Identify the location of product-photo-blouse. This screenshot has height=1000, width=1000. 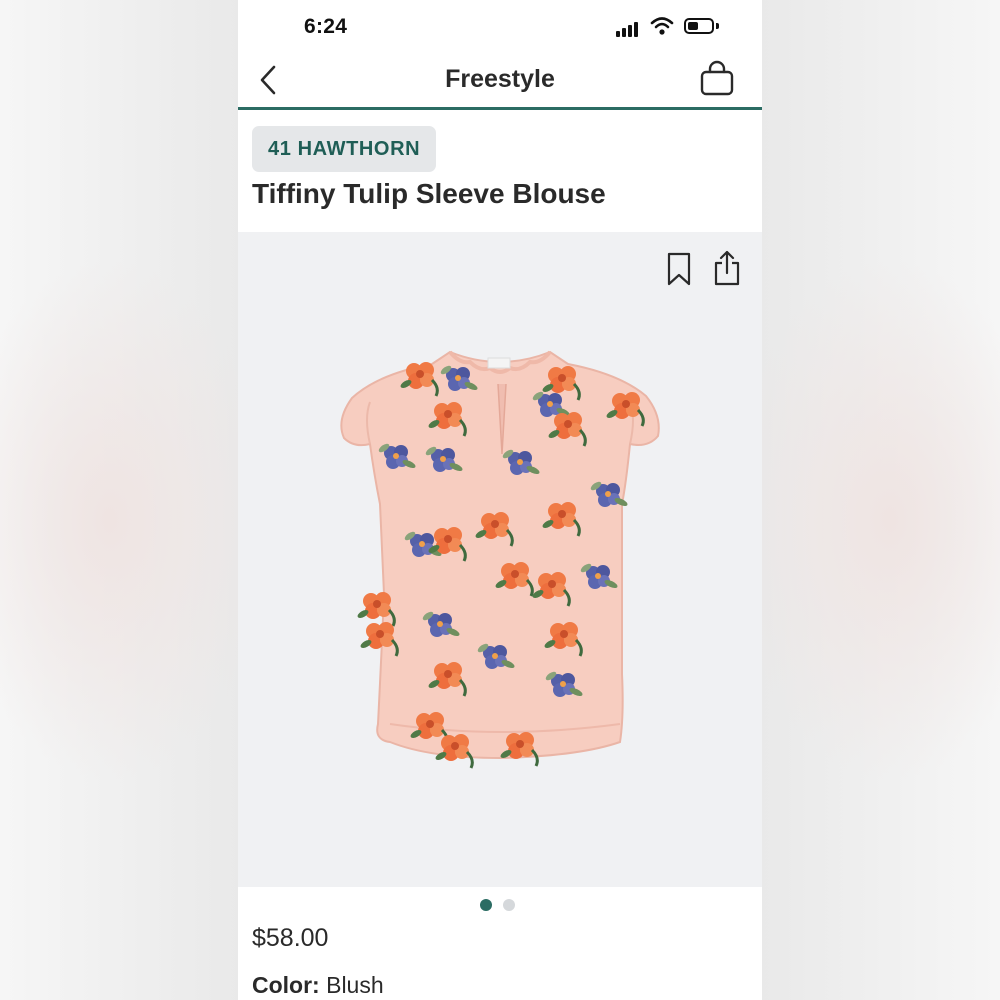
(500, 560).